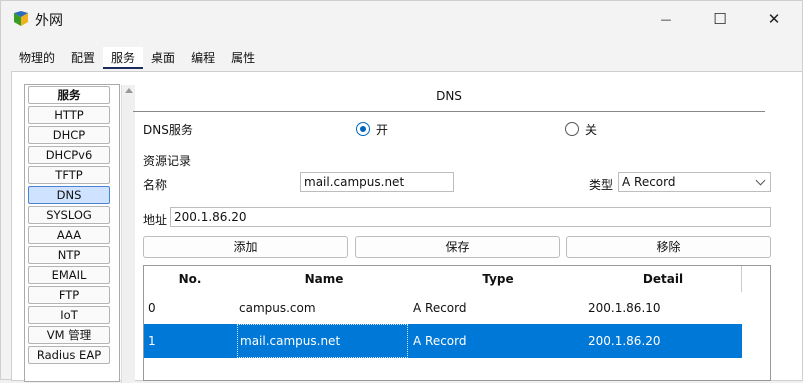 Image resolution: width=803 pixels, height=383 pixels. Describe the element at coordinates (668, 247) in the screenshot. I see `remove-button: 移除` at that location.